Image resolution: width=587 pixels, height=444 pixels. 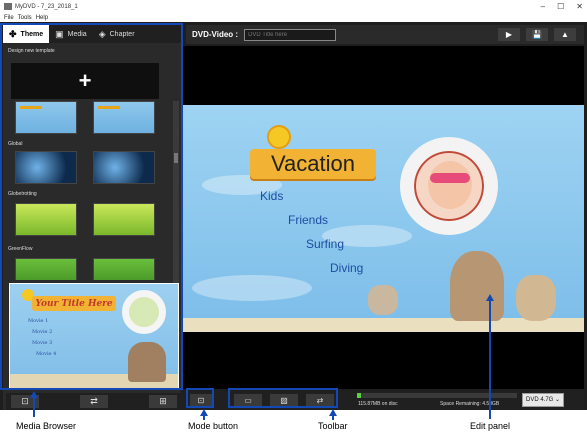 I want to click on swap-icon: ⇄, so click(x=94, y=401).